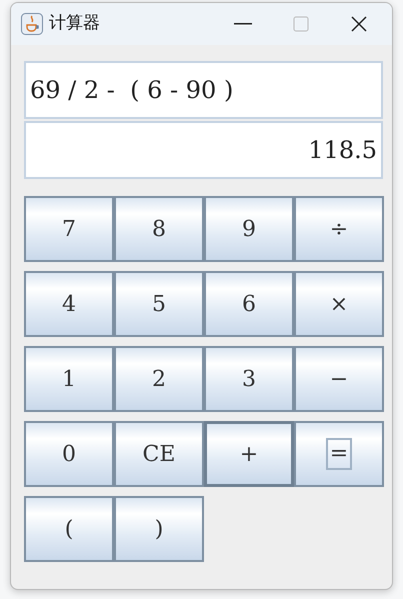 This screenshot has width=403, height=599. Describe the element at coordinates (69, 229) in the screenshot. I see `calculator-key: 7` at that location.